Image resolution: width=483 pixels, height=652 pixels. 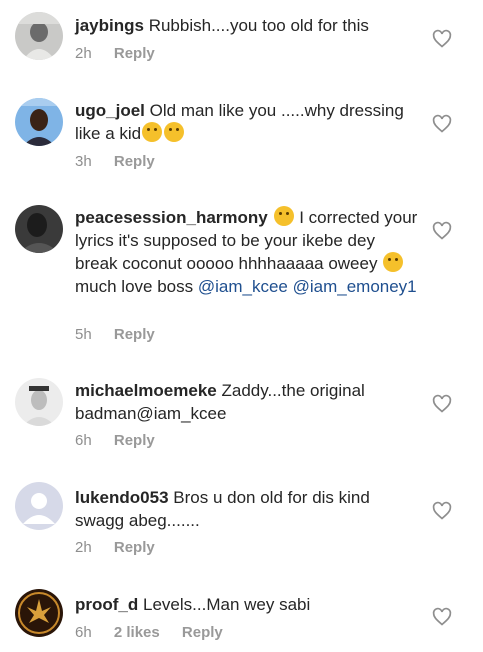 What do you see at coordinates (110, 110) in the screenshot?
I see `comment-username: ugo_joel` at bounding box center [110, 110].